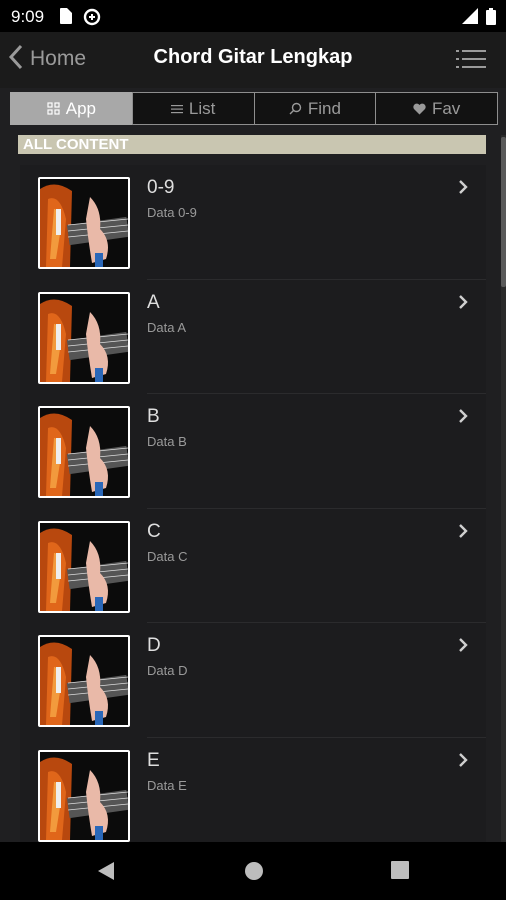  Describe the element at coordinates (153, 302) in the screenshot. I see `item-title: A` at that location.